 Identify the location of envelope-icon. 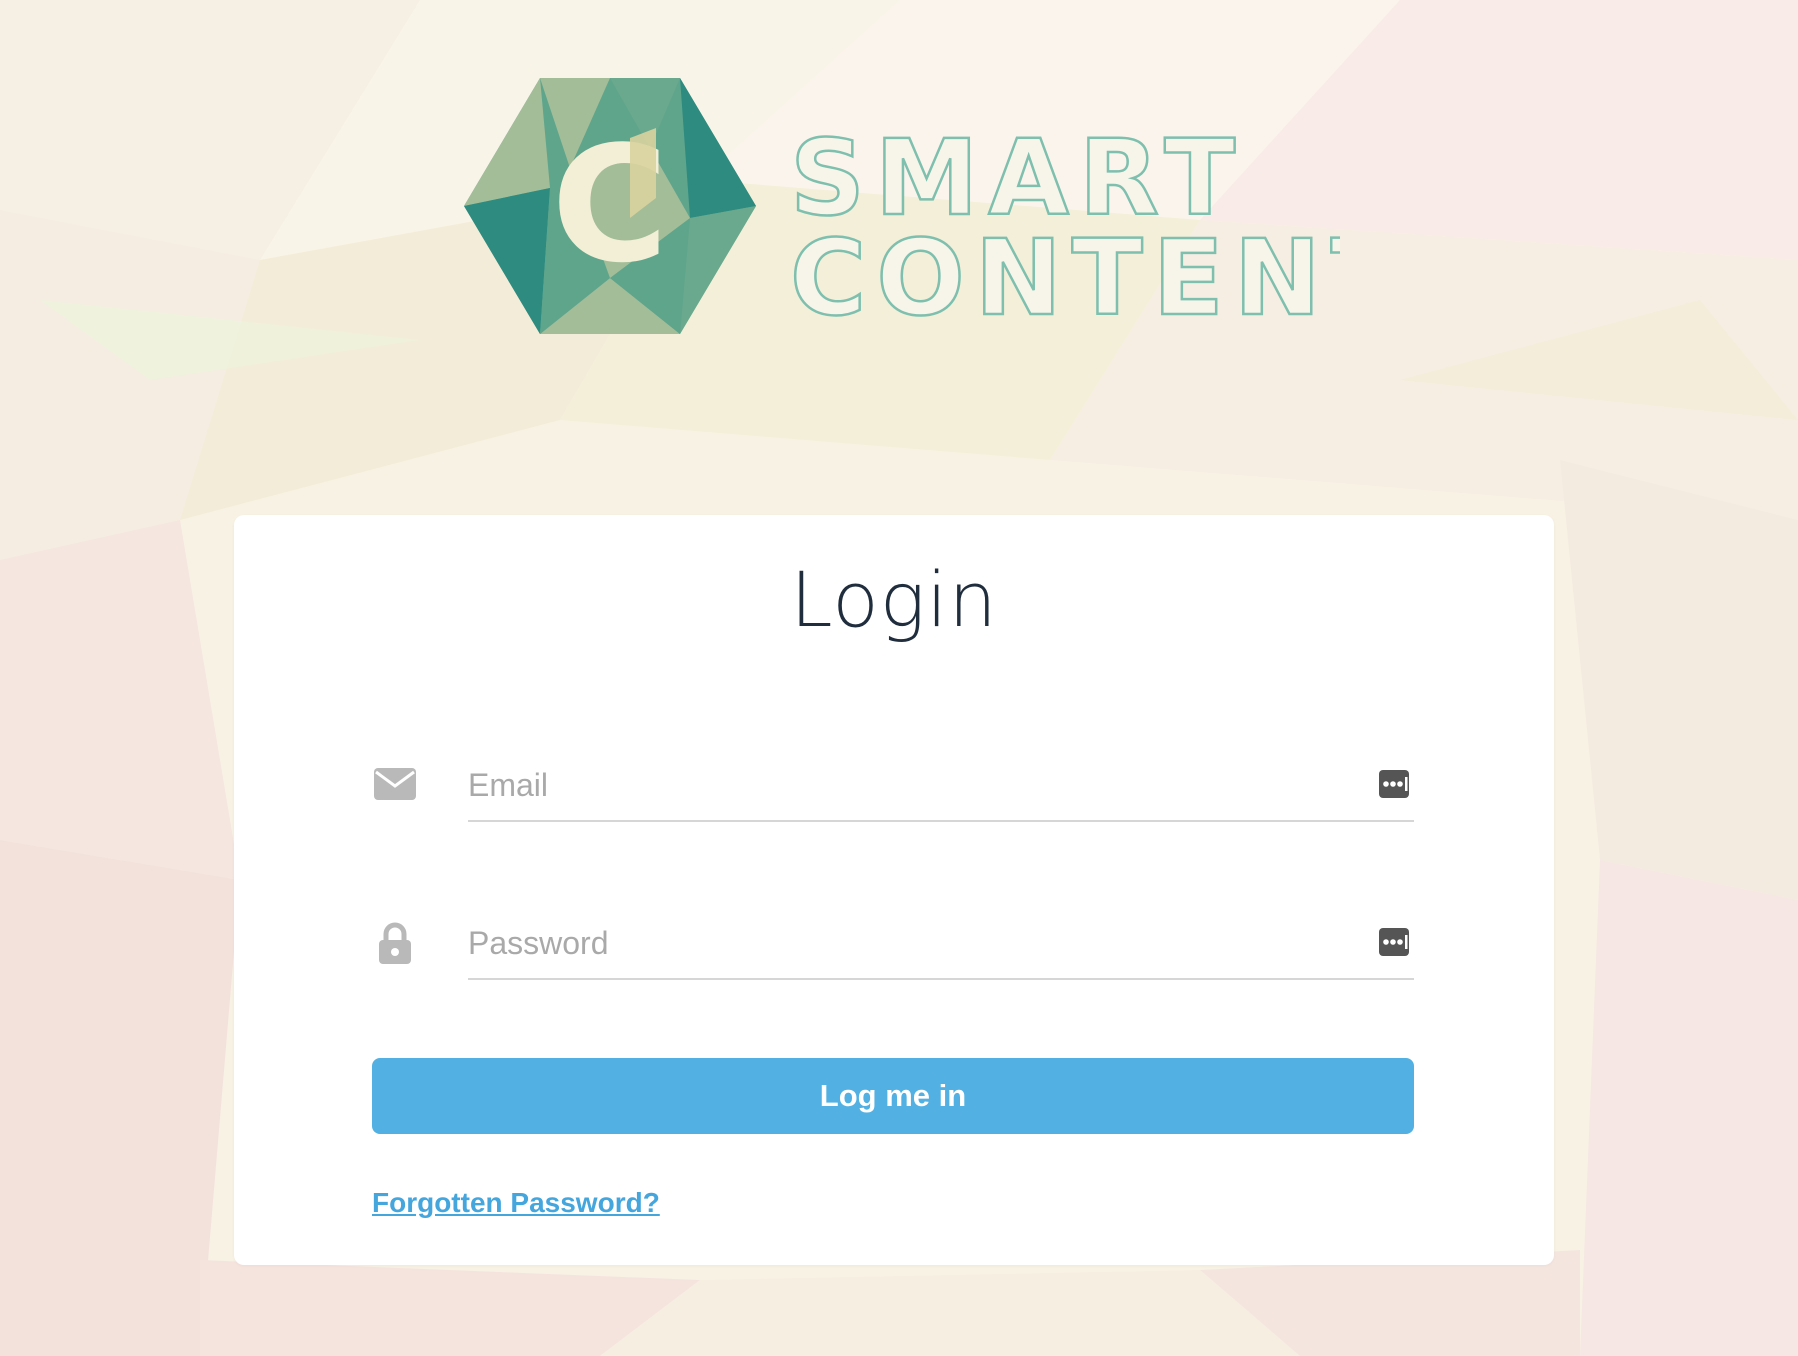
(395, 785).